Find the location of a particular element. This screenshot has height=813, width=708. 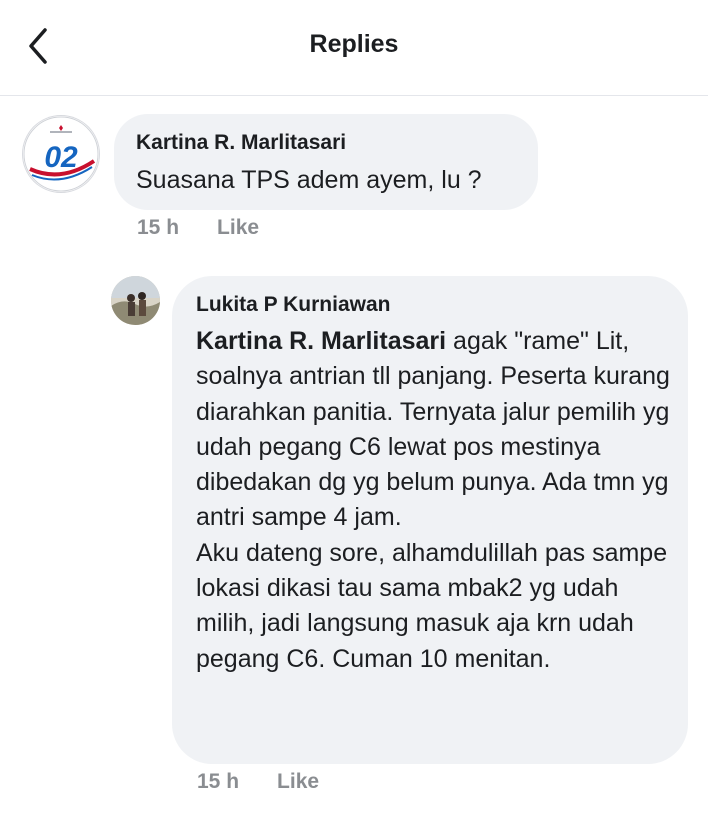

profile-photo-icon is located at coordinates (135, 300).